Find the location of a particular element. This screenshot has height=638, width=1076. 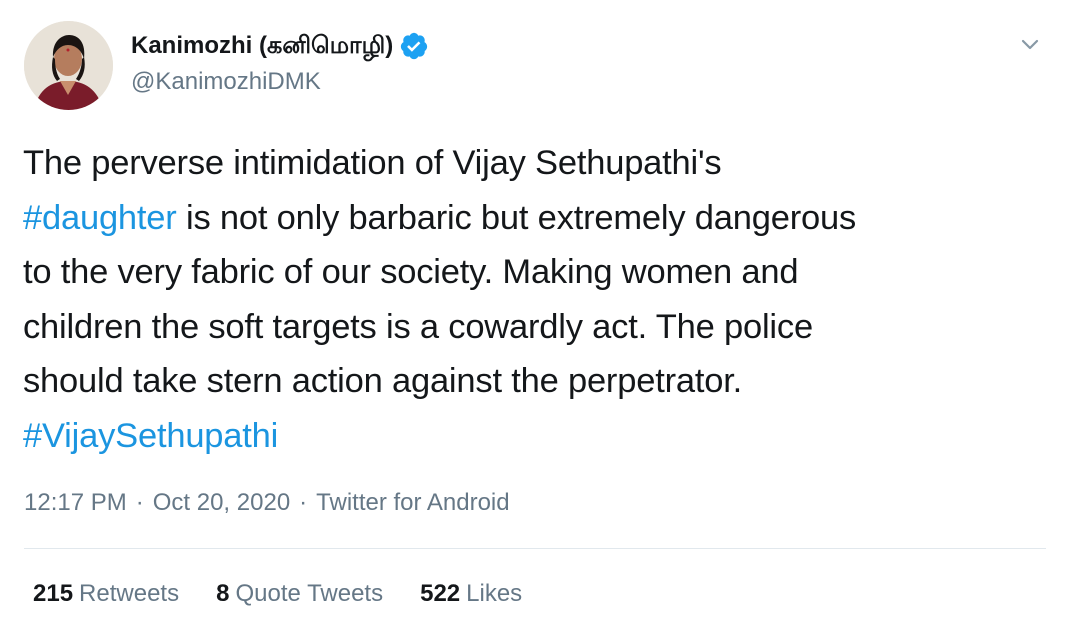

profile-photo-icon is located at coordinates (68, 65).